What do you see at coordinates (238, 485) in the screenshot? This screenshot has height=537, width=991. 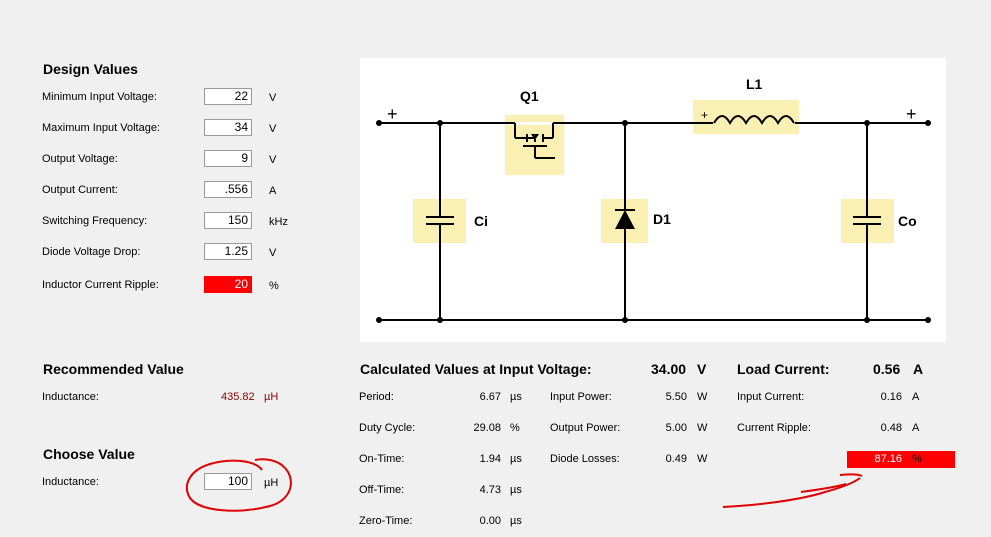 I see `circle-annotation` at bounding box center [238, 485].